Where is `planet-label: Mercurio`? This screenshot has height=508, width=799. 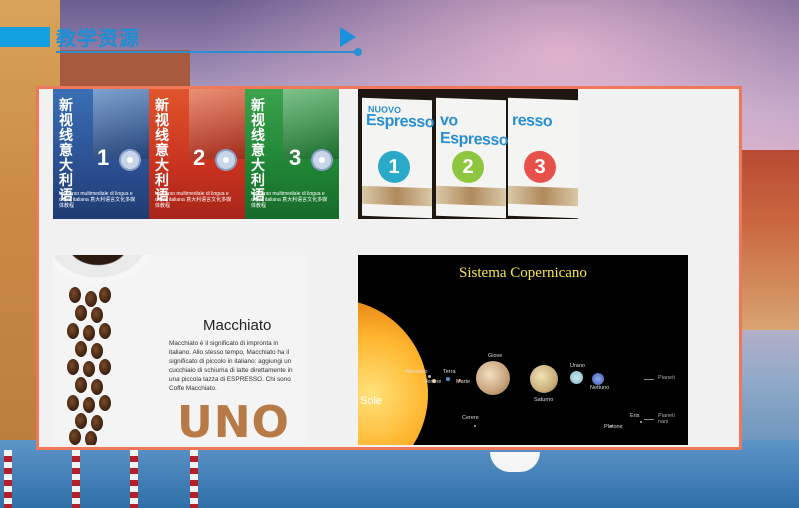
planet-label: Mercurio is located at coordinates (417, 372).